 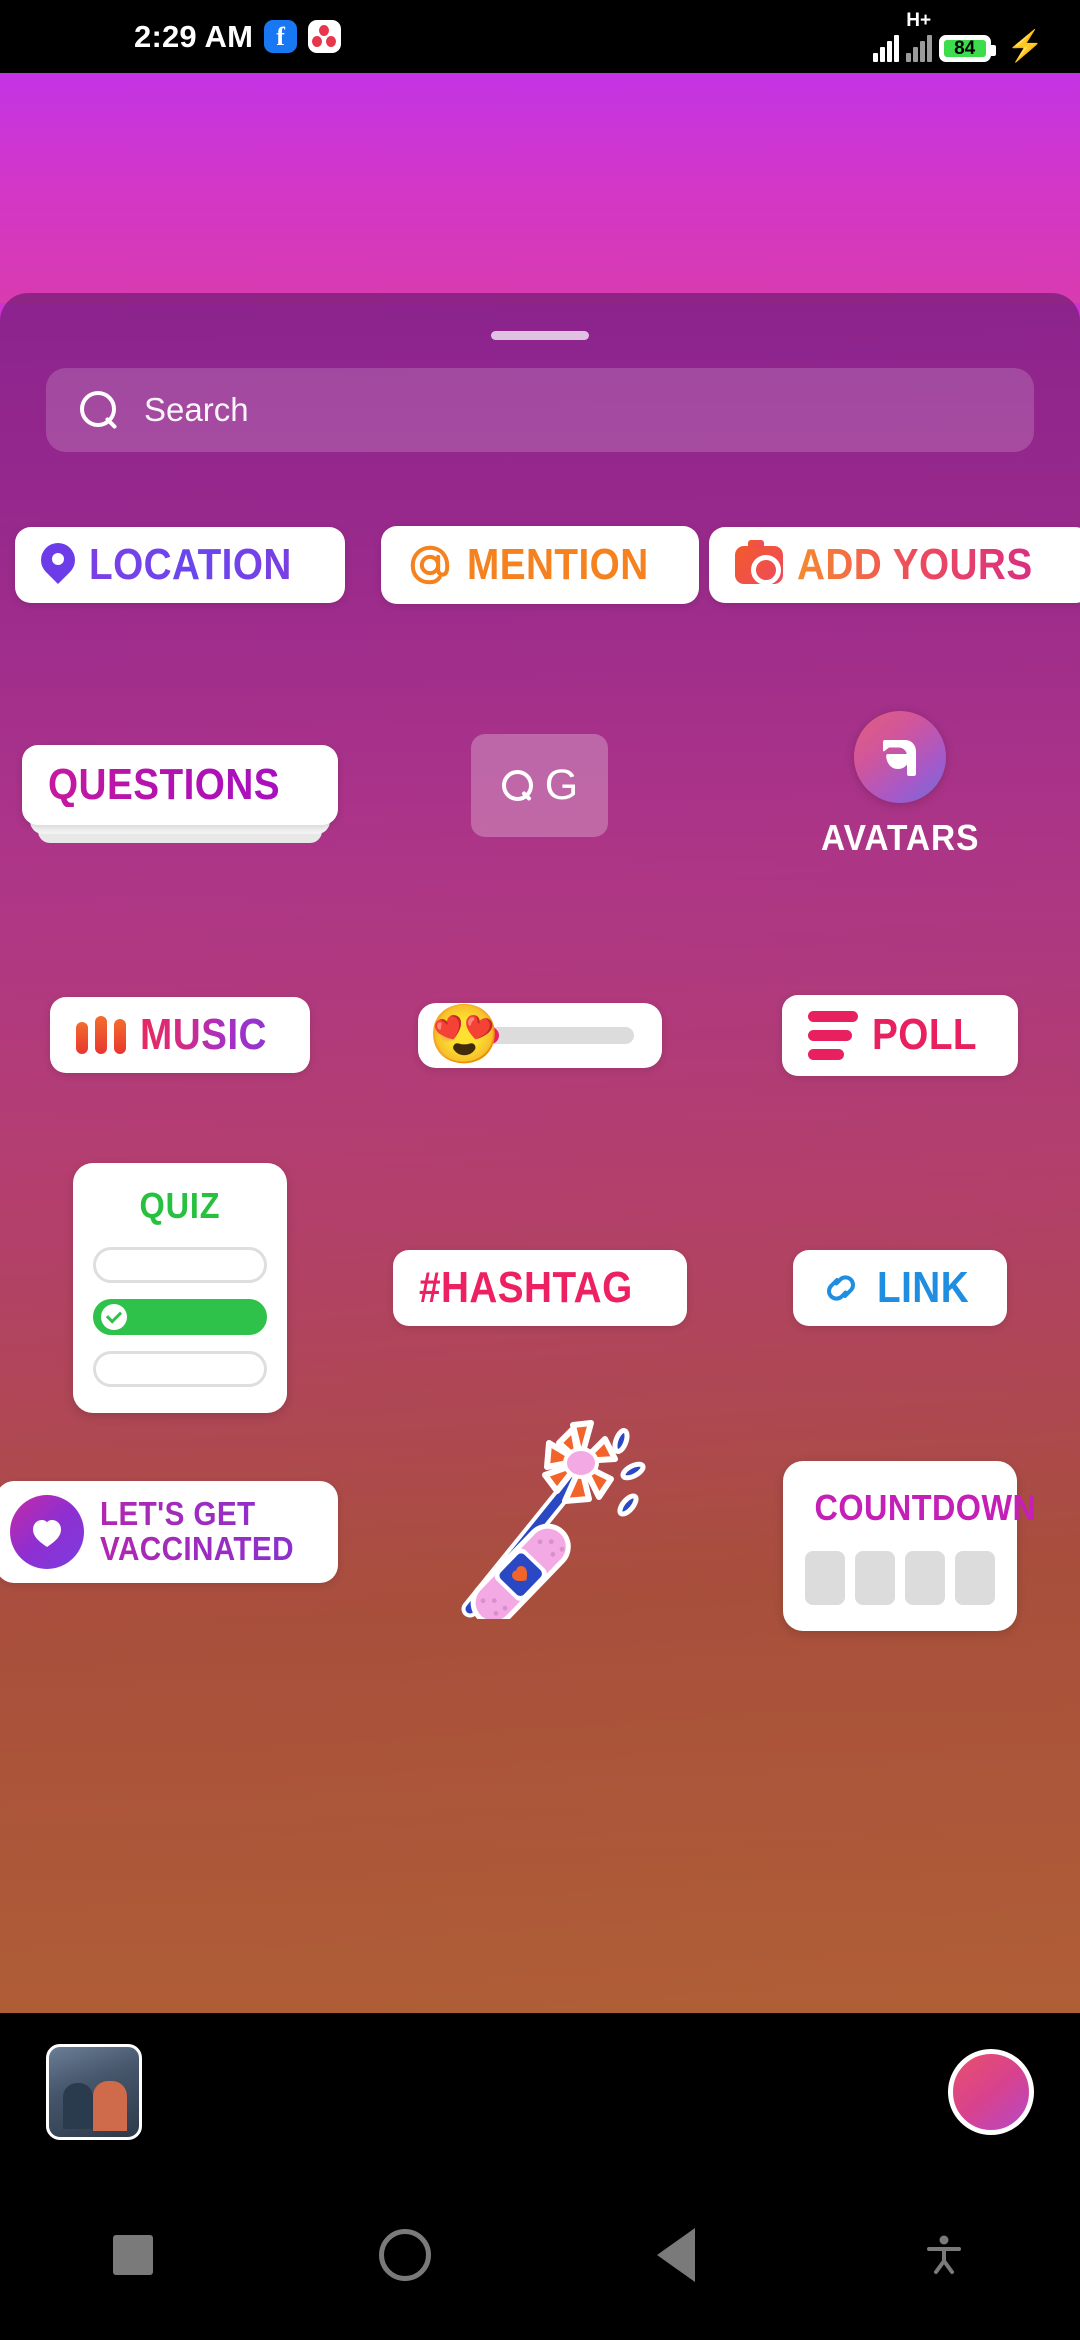 What do you see at coordinates (325, 36) in the screenshot?
I see `dots-app-icon` at bounding box center [325, 36].